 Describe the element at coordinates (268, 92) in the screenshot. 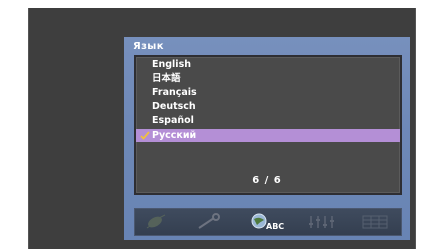

I see `language-option-french: Français` at that location.